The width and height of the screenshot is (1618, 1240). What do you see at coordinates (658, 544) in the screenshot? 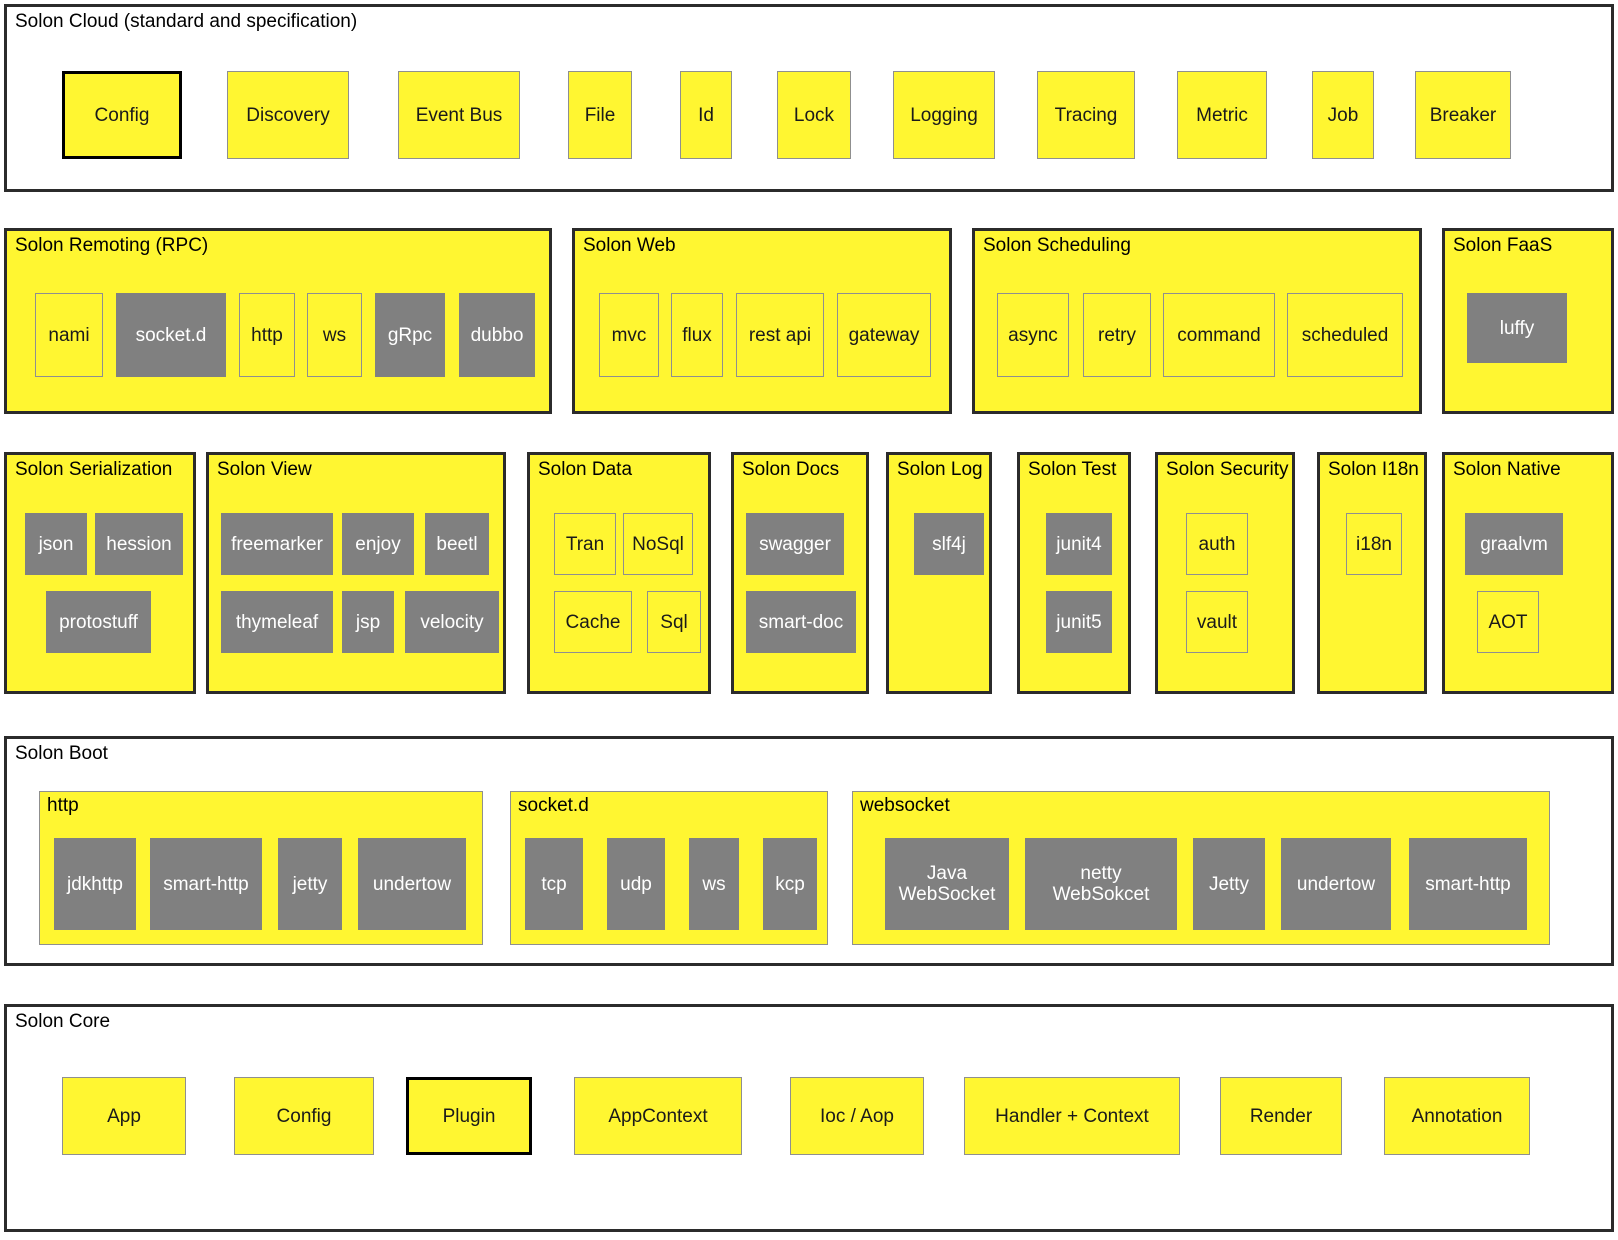
I see `module-nosql: NoSql` at bounding box center [658, 544].